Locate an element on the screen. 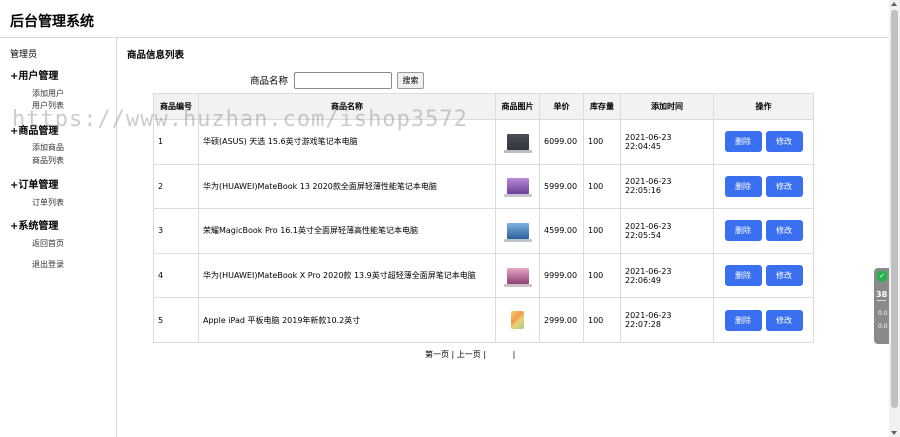 The width and height of the screenshot is (900, 437). cell-id: 2 is located at coordinates (176, 186).